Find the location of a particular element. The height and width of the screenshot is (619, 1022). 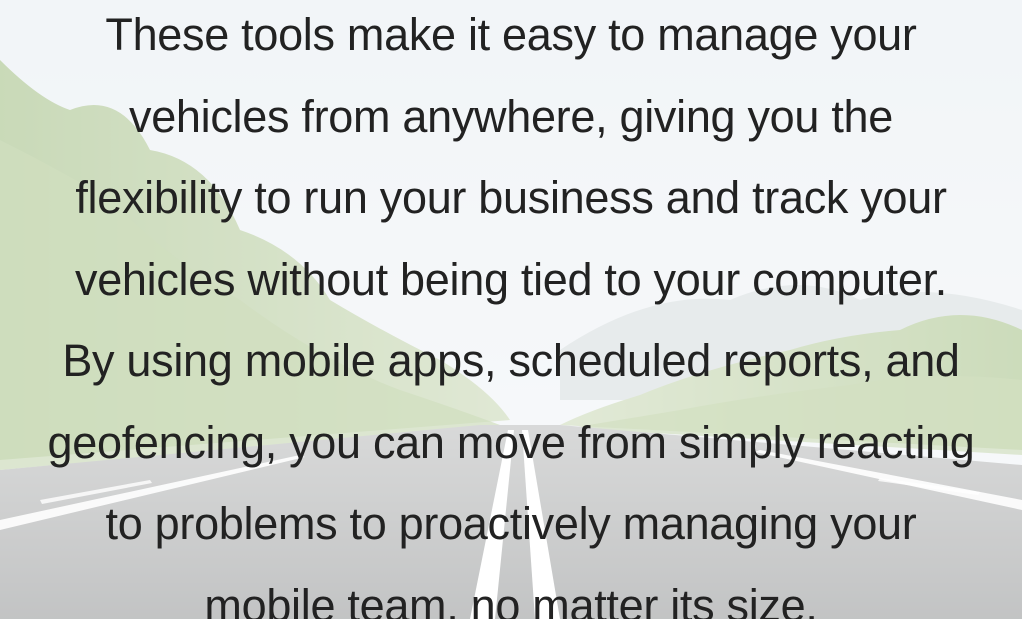

paragraph-line: vehicles from anywhere, giving you the is located at coordinates (511, 116).